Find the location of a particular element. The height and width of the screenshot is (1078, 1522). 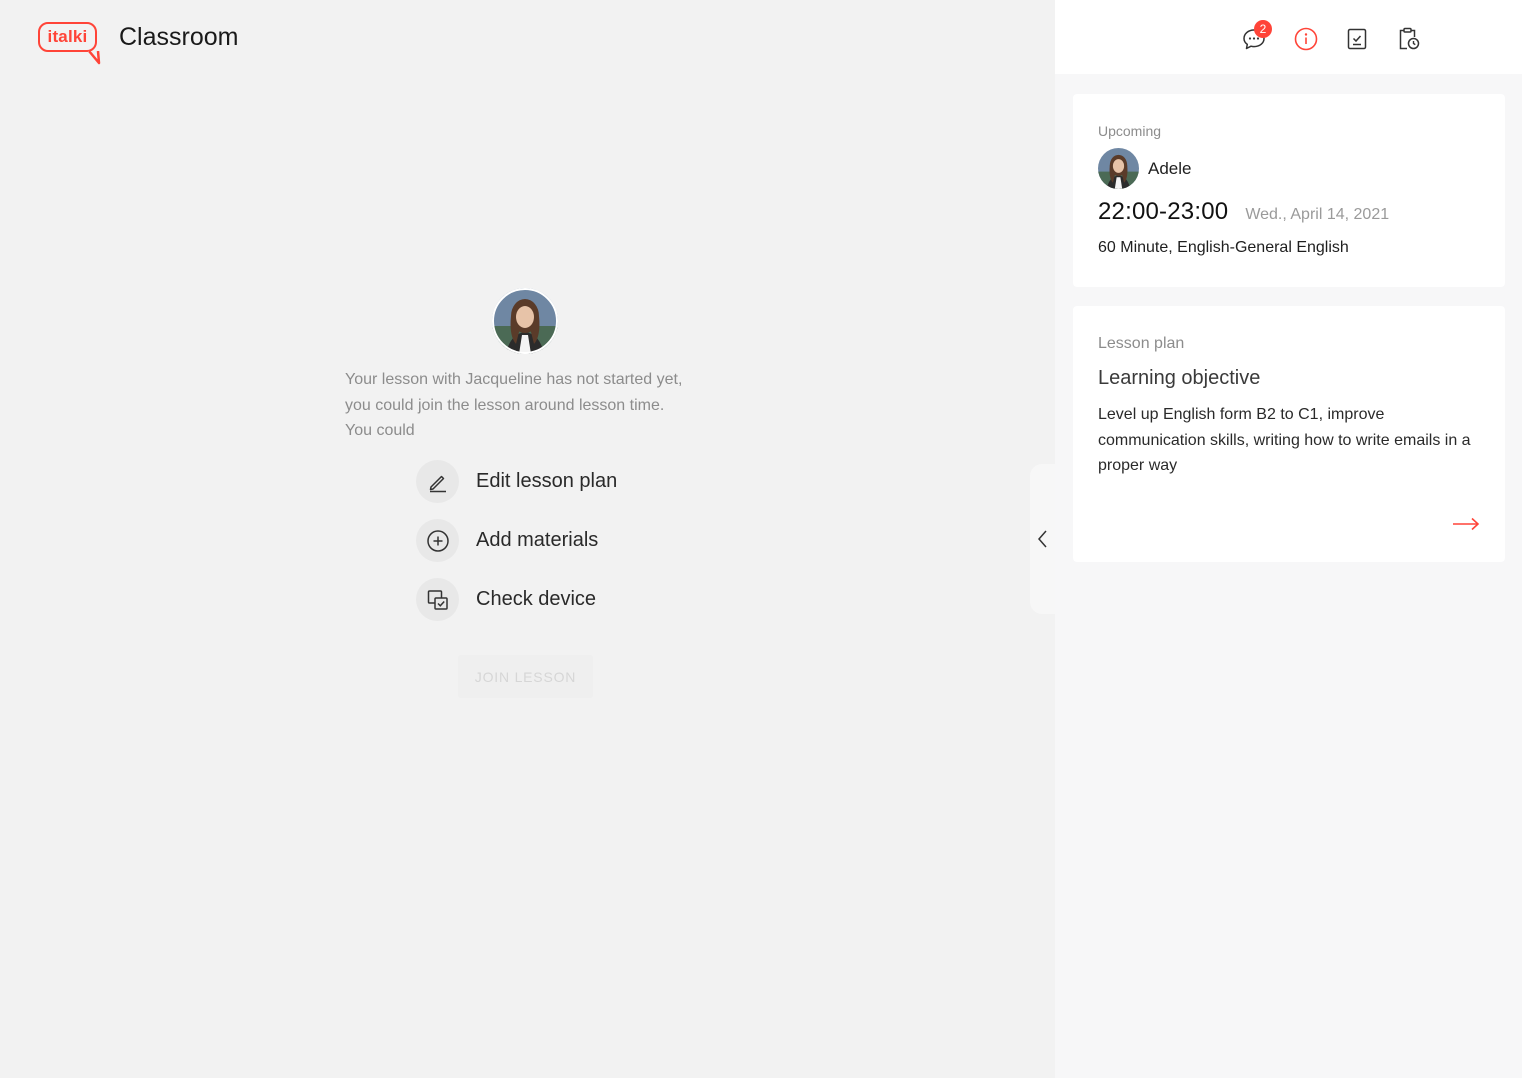

info-button is located at coordinates (1306, 39).